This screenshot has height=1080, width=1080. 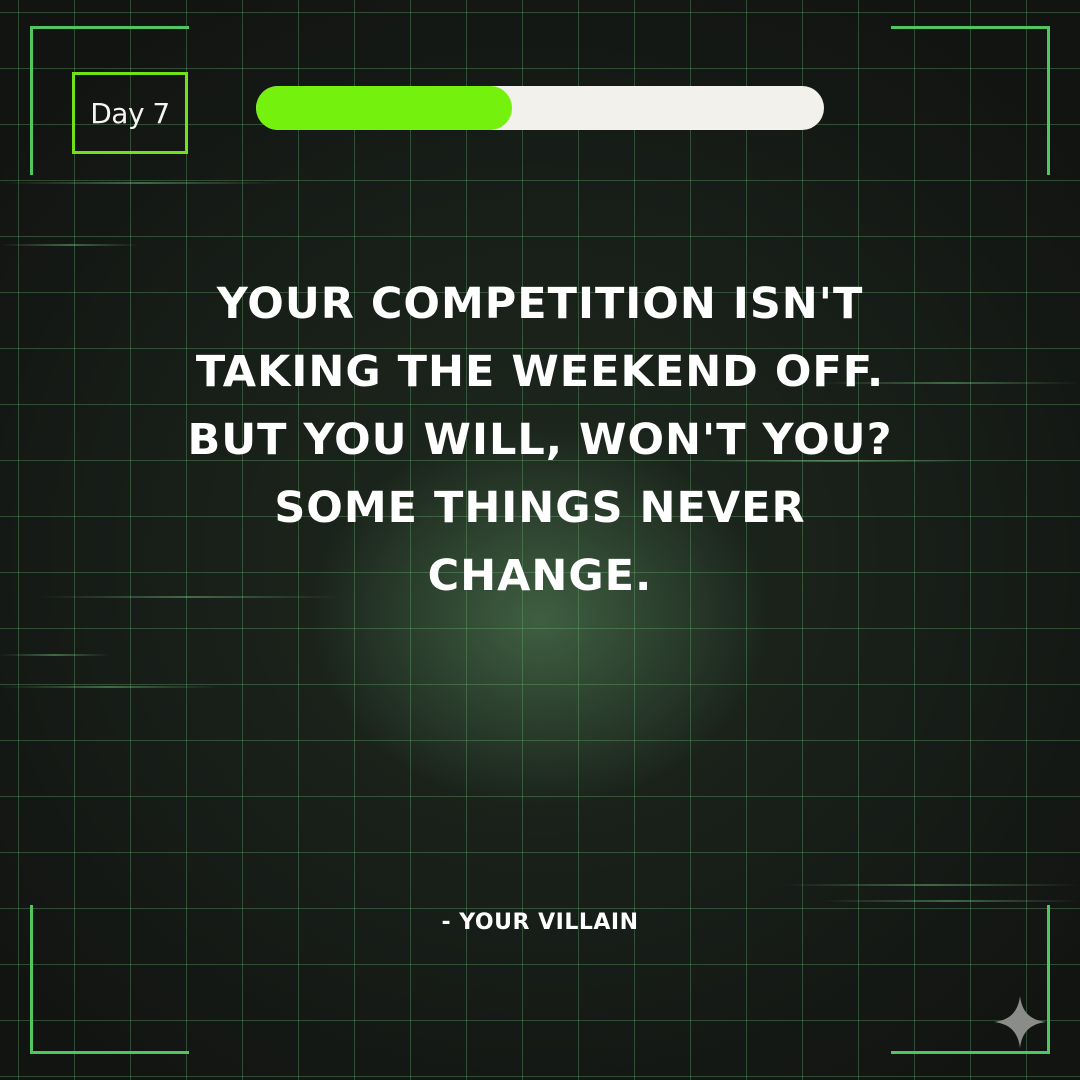 What do you see at coordinates (109, 979) in the screenshot?
I see `frame-corner-bottom-left` at bounding box center [109, 979].